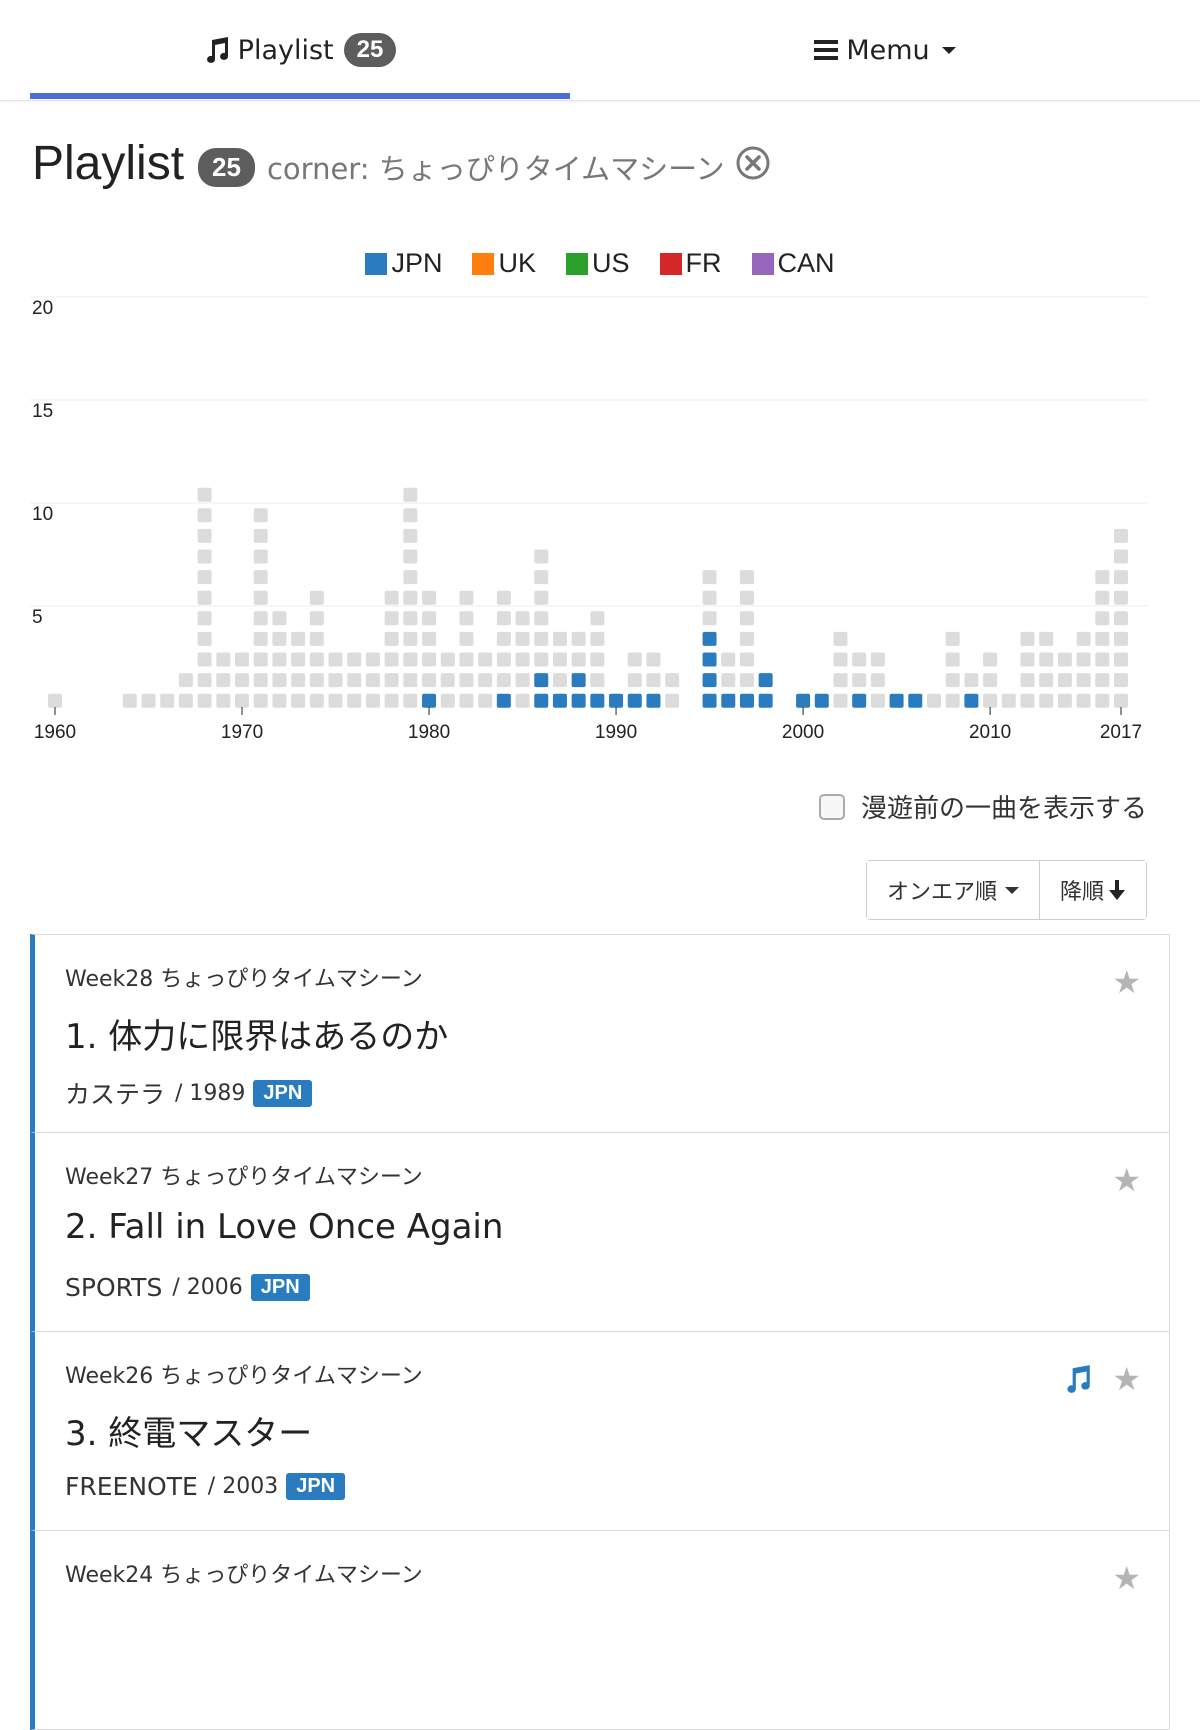 This screenshot has width=1200, height=1730. Describe the element at coordinates (885, 50) in the screenshot. I see `tab-memu: Memu` at that location.